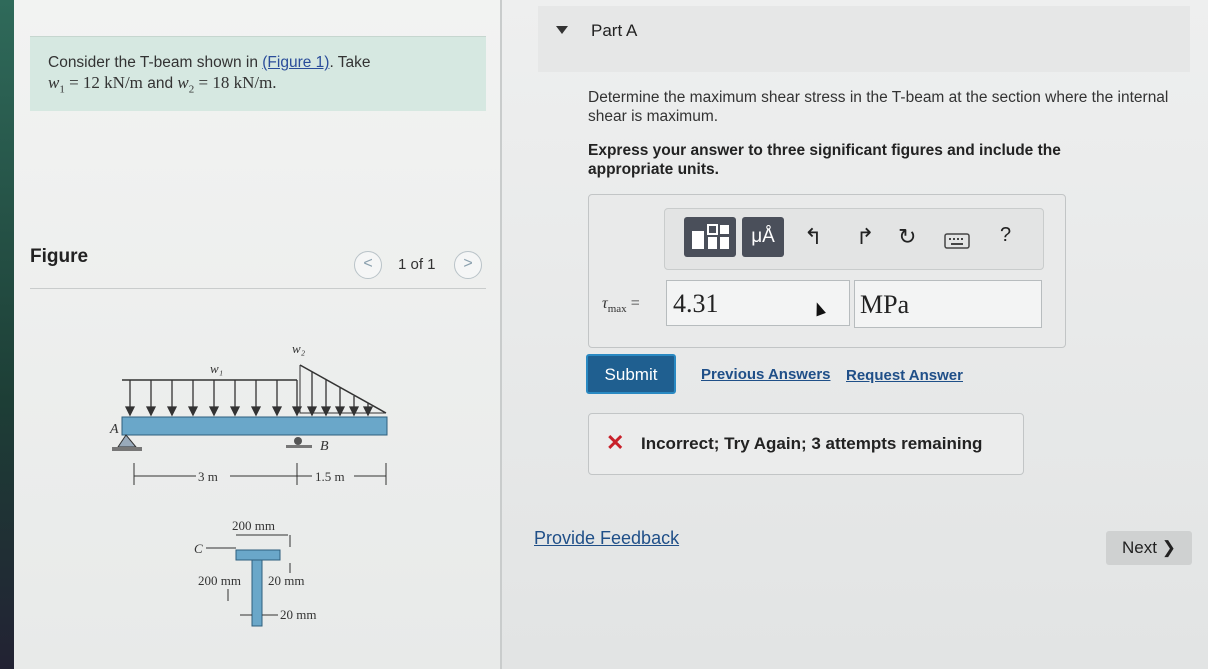  What do you see at coordinates (907, 237) in the screenshot?
I see `reset-icon: ↻` at bounding box center [907, 237].